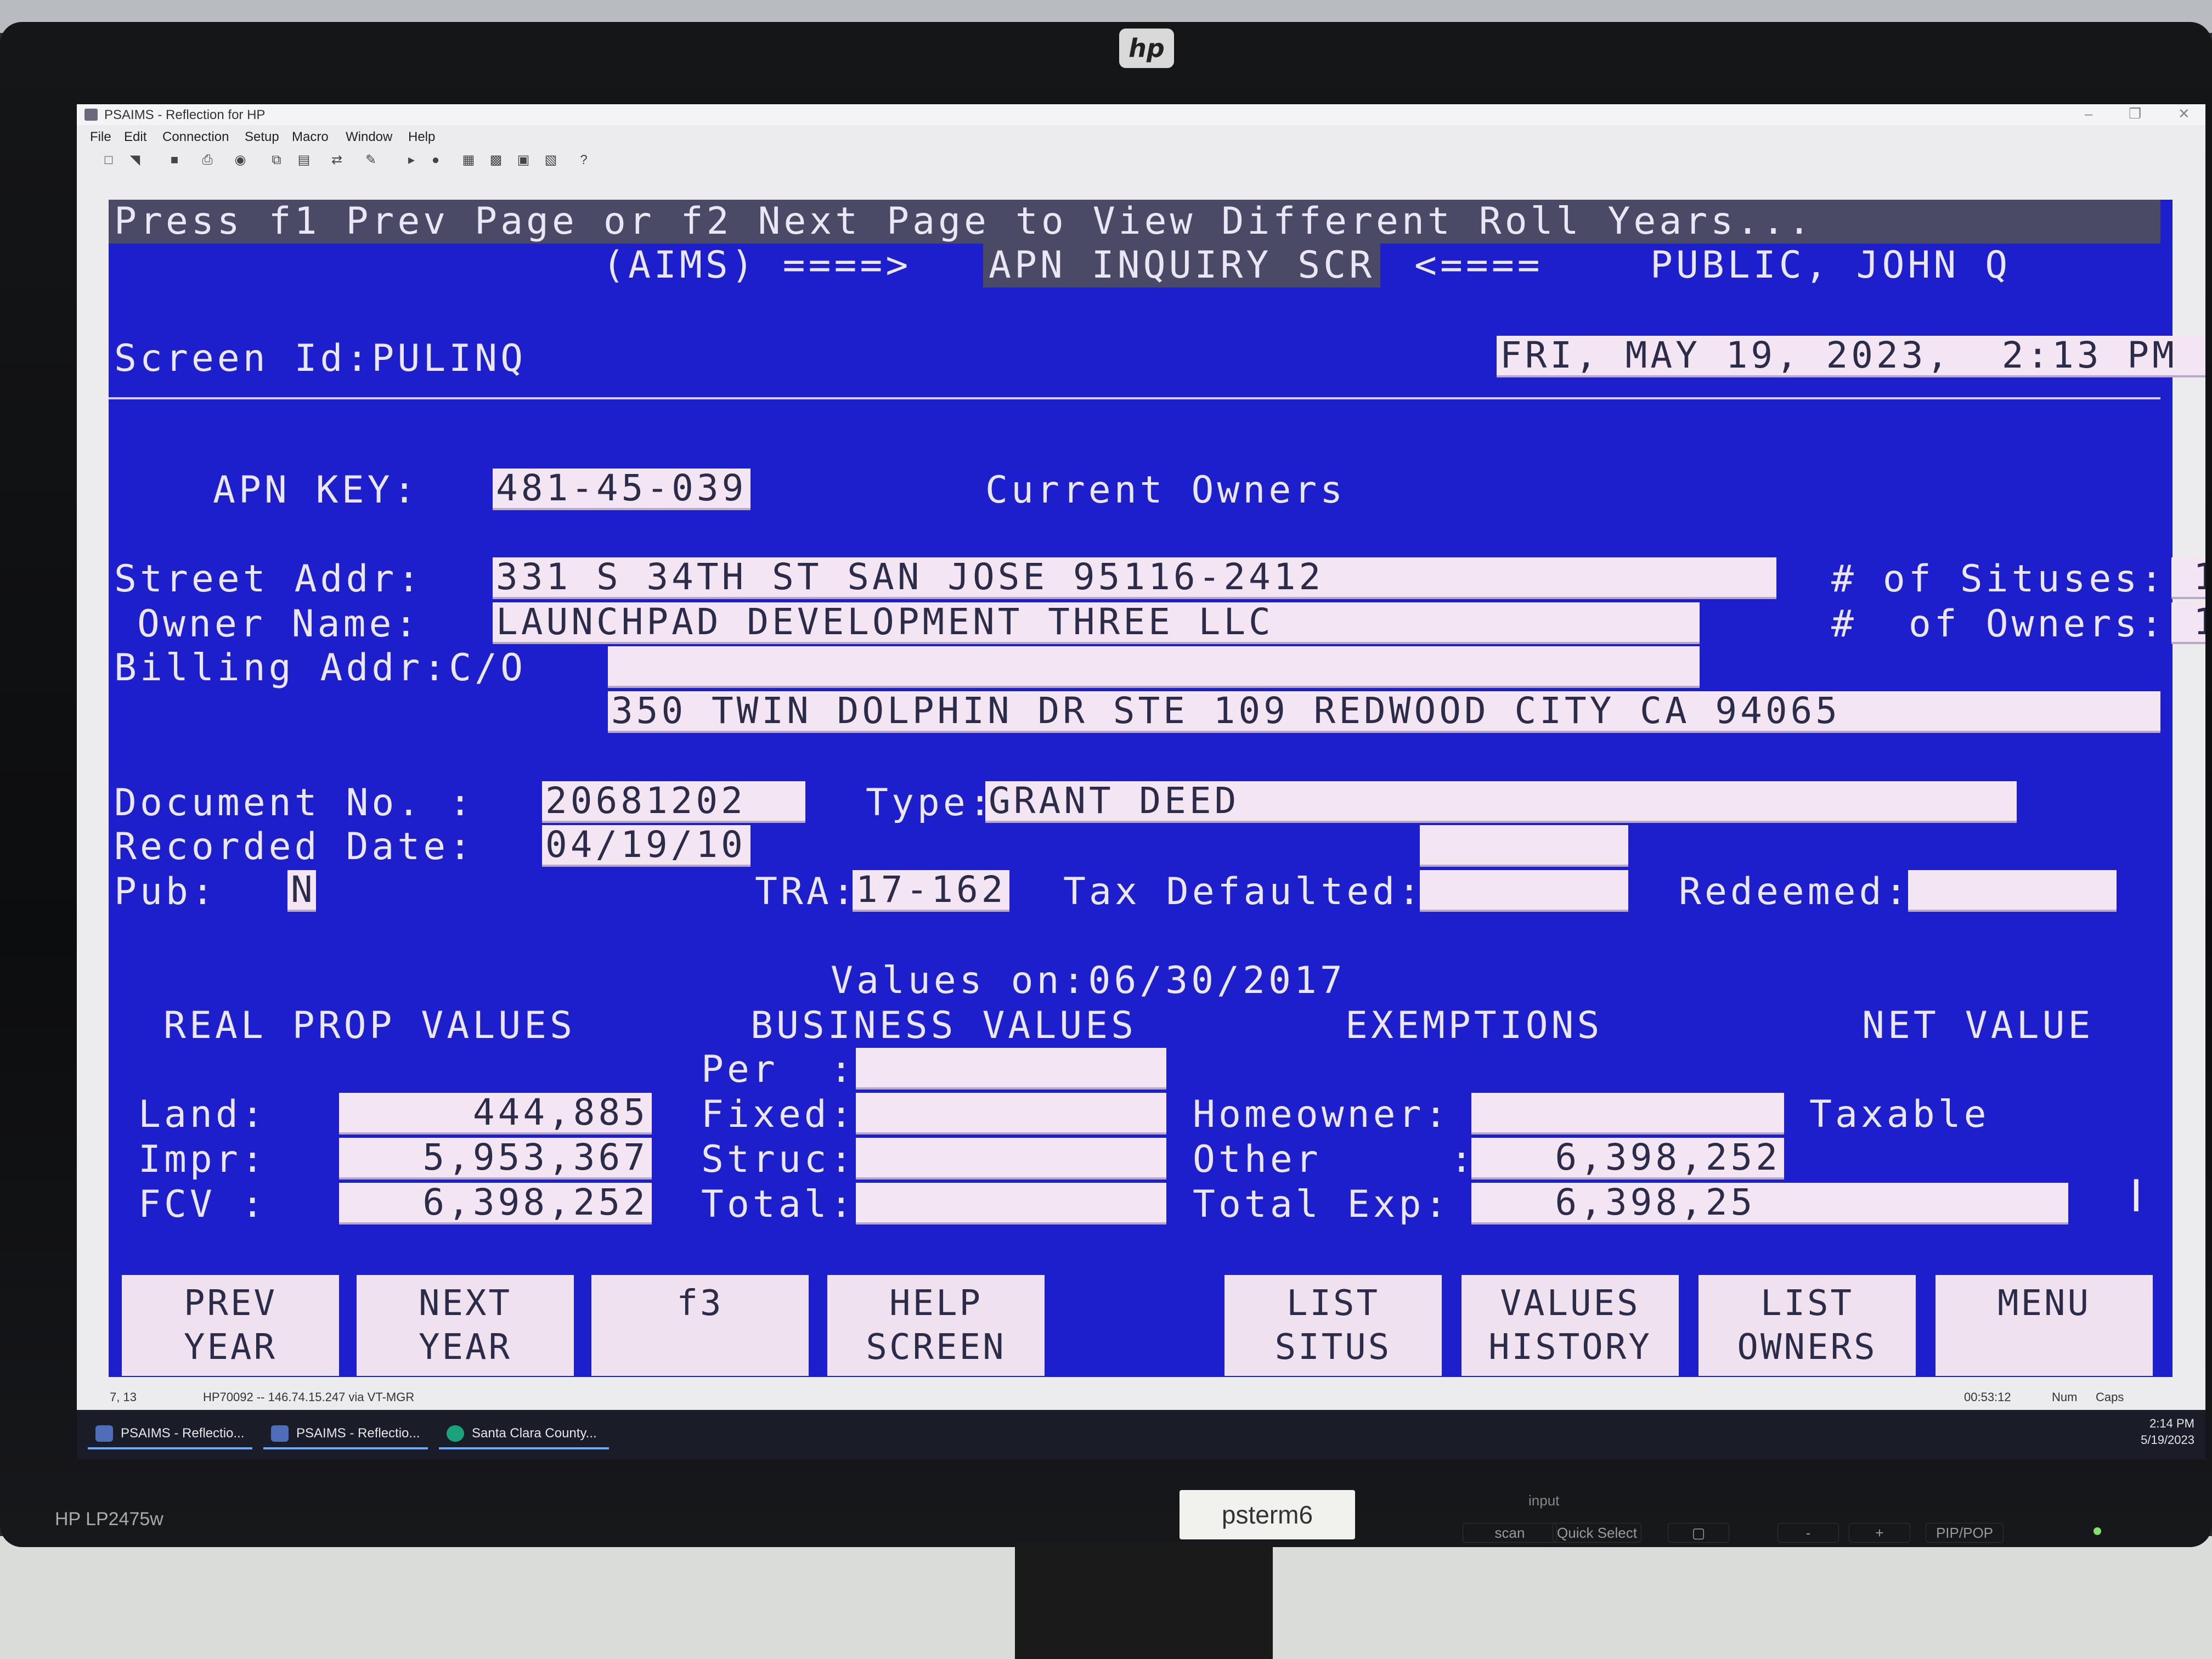 The height and width of the screenshot is (1659, 2212). What do you see at coordinates (622, 490) in the screenshot?
I see `apn-field: 481-45-039` at bounding box center [622, 490].